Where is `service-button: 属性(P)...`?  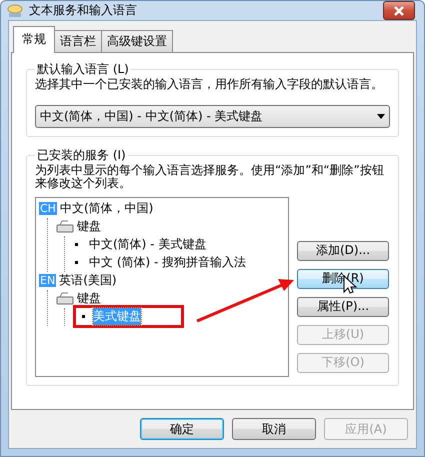
service-button: 属性(P)... is located at coordinates (343, 306).